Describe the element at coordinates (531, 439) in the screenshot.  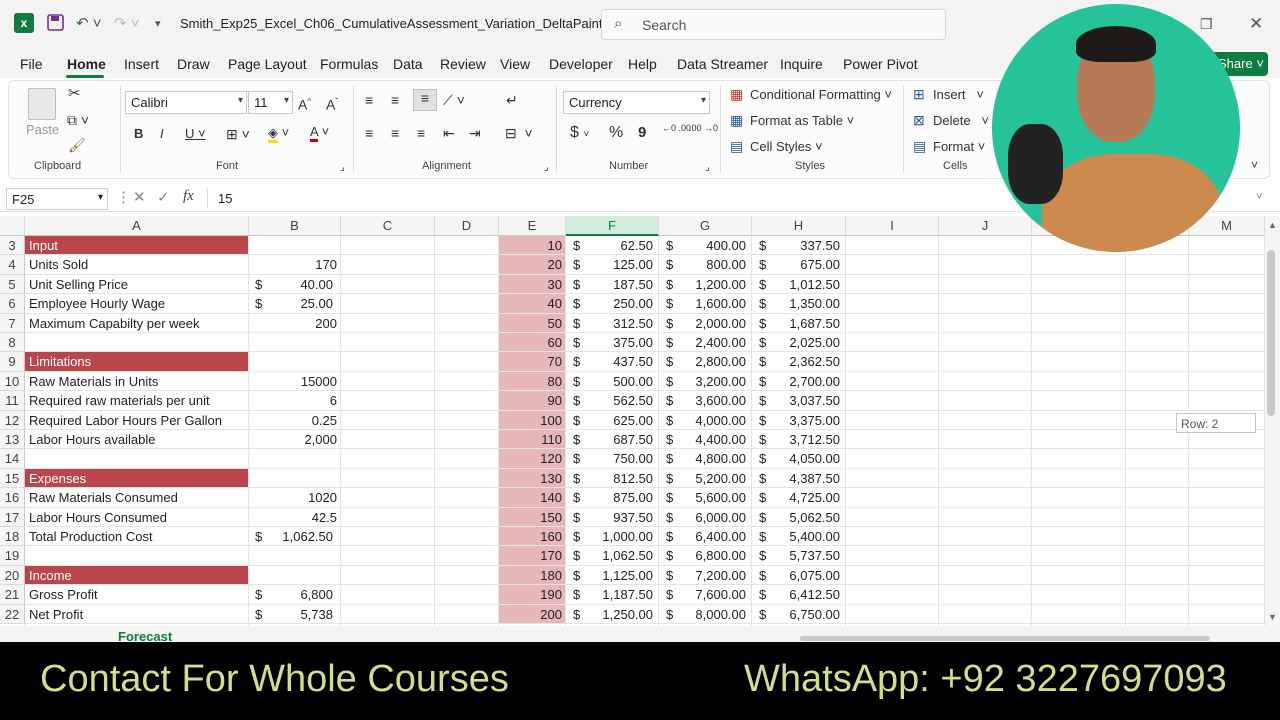
I see `cell-e: 110` at that location.